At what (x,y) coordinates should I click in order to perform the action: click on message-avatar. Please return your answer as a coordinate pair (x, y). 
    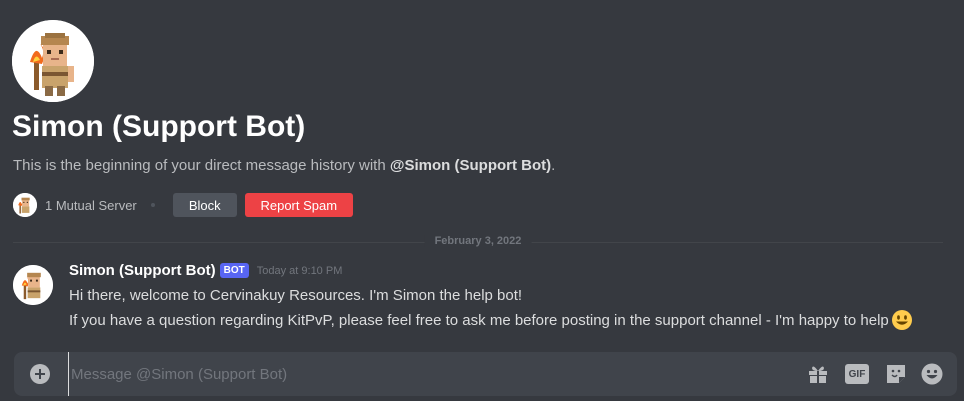
    Looking at the image, I should click on (33, 285).